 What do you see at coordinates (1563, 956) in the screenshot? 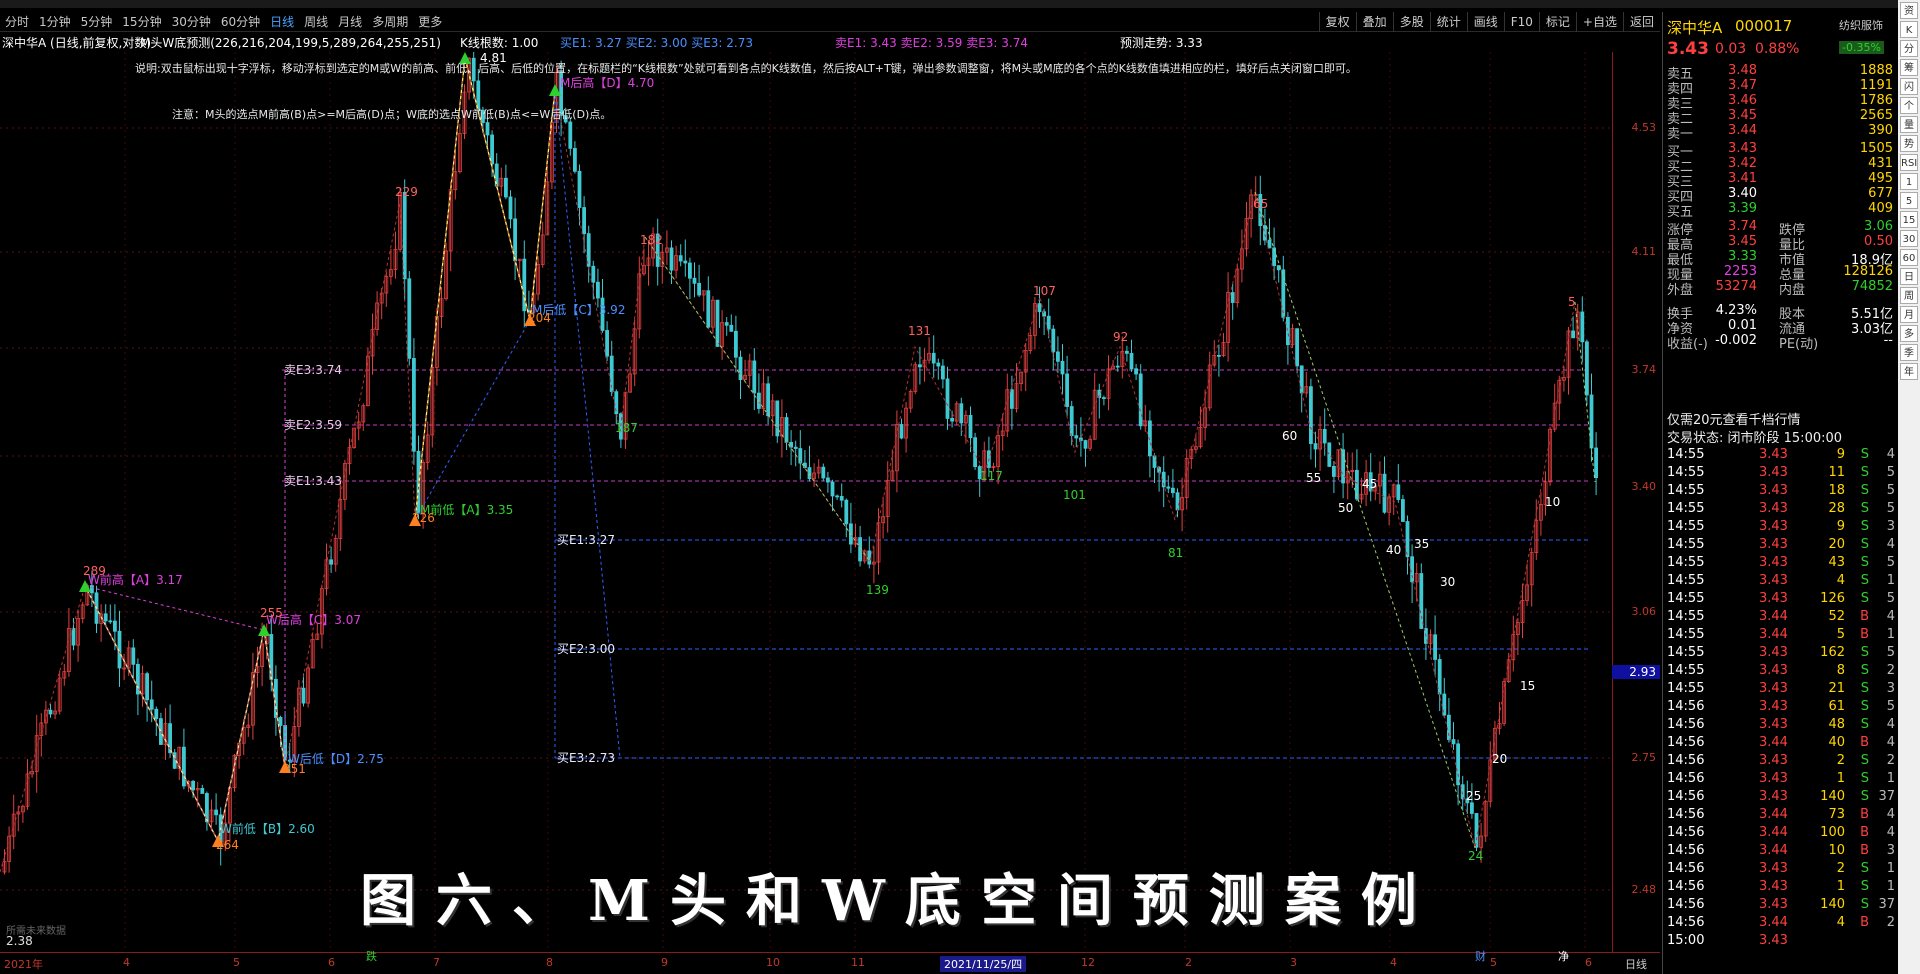
I see `event-marker: 净` at bounding box center [1563, 956].